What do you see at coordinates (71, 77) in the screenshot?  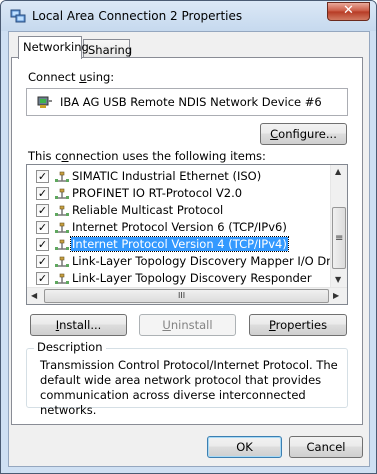 I see `connect-using-label: Connect using:` at bounding box center [71, 77].